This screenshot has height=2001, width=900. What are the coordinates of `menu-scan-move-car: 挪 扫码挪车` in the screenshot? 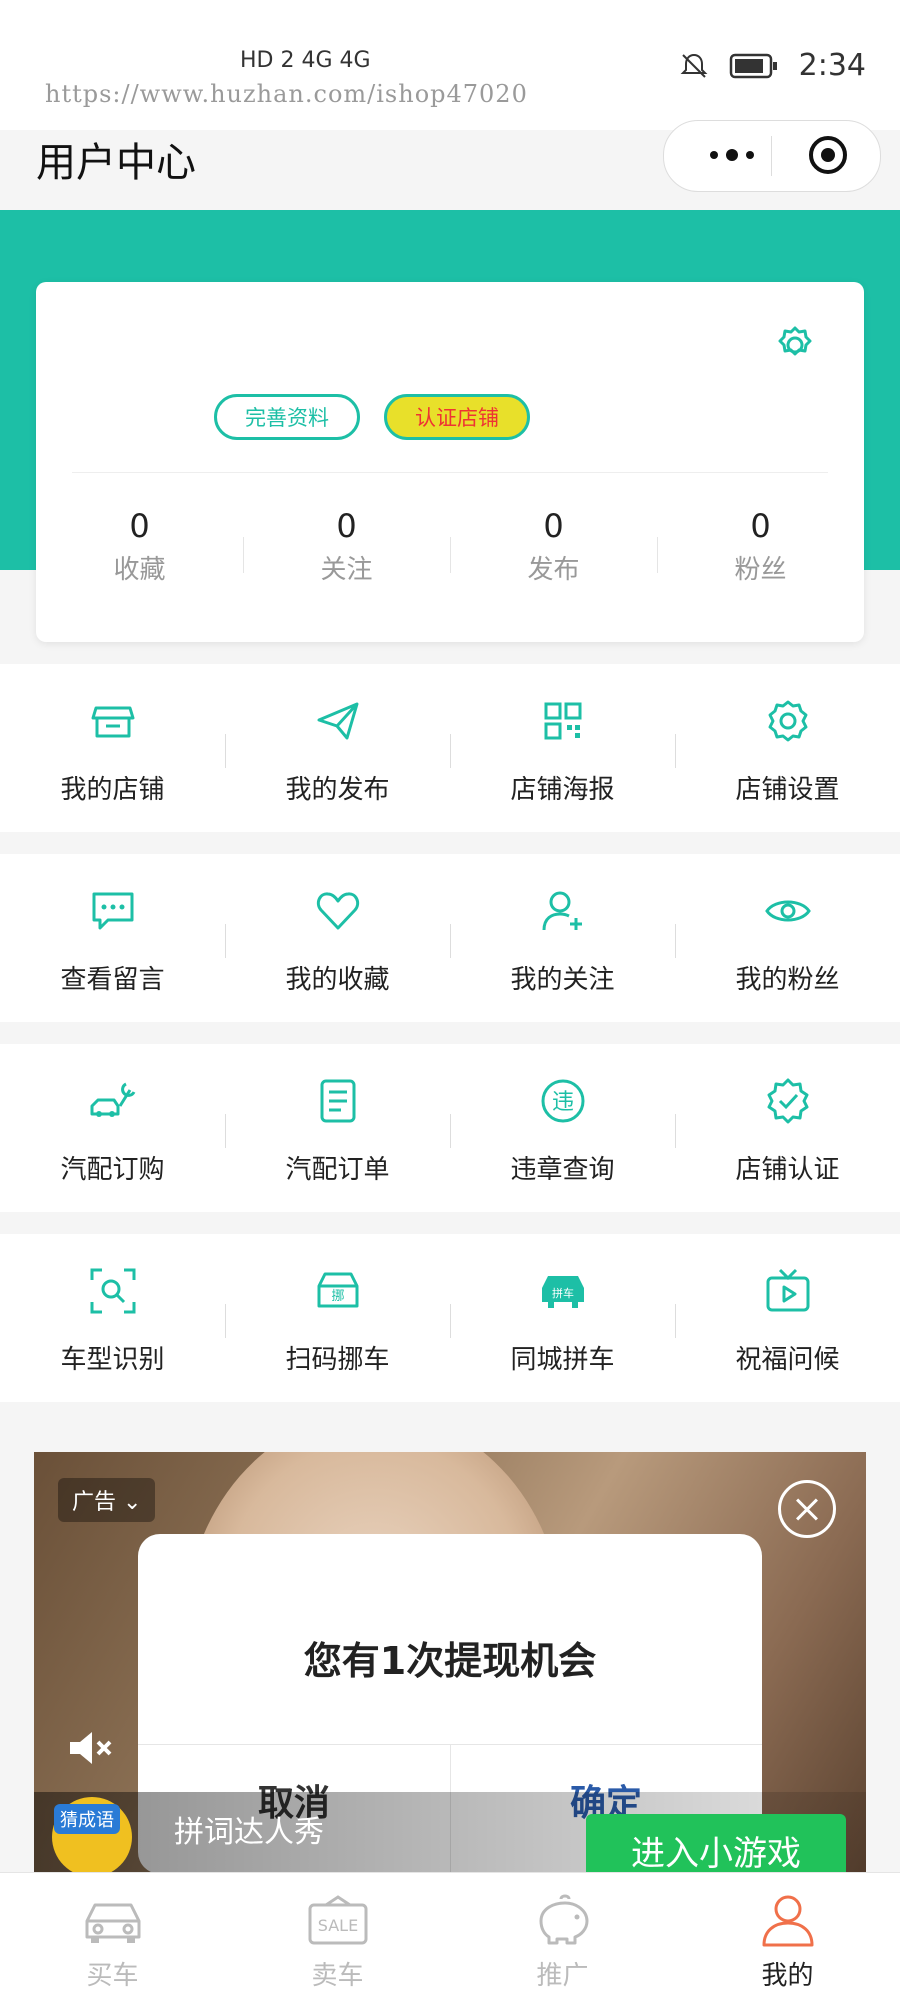 It's located at (337, 1318).